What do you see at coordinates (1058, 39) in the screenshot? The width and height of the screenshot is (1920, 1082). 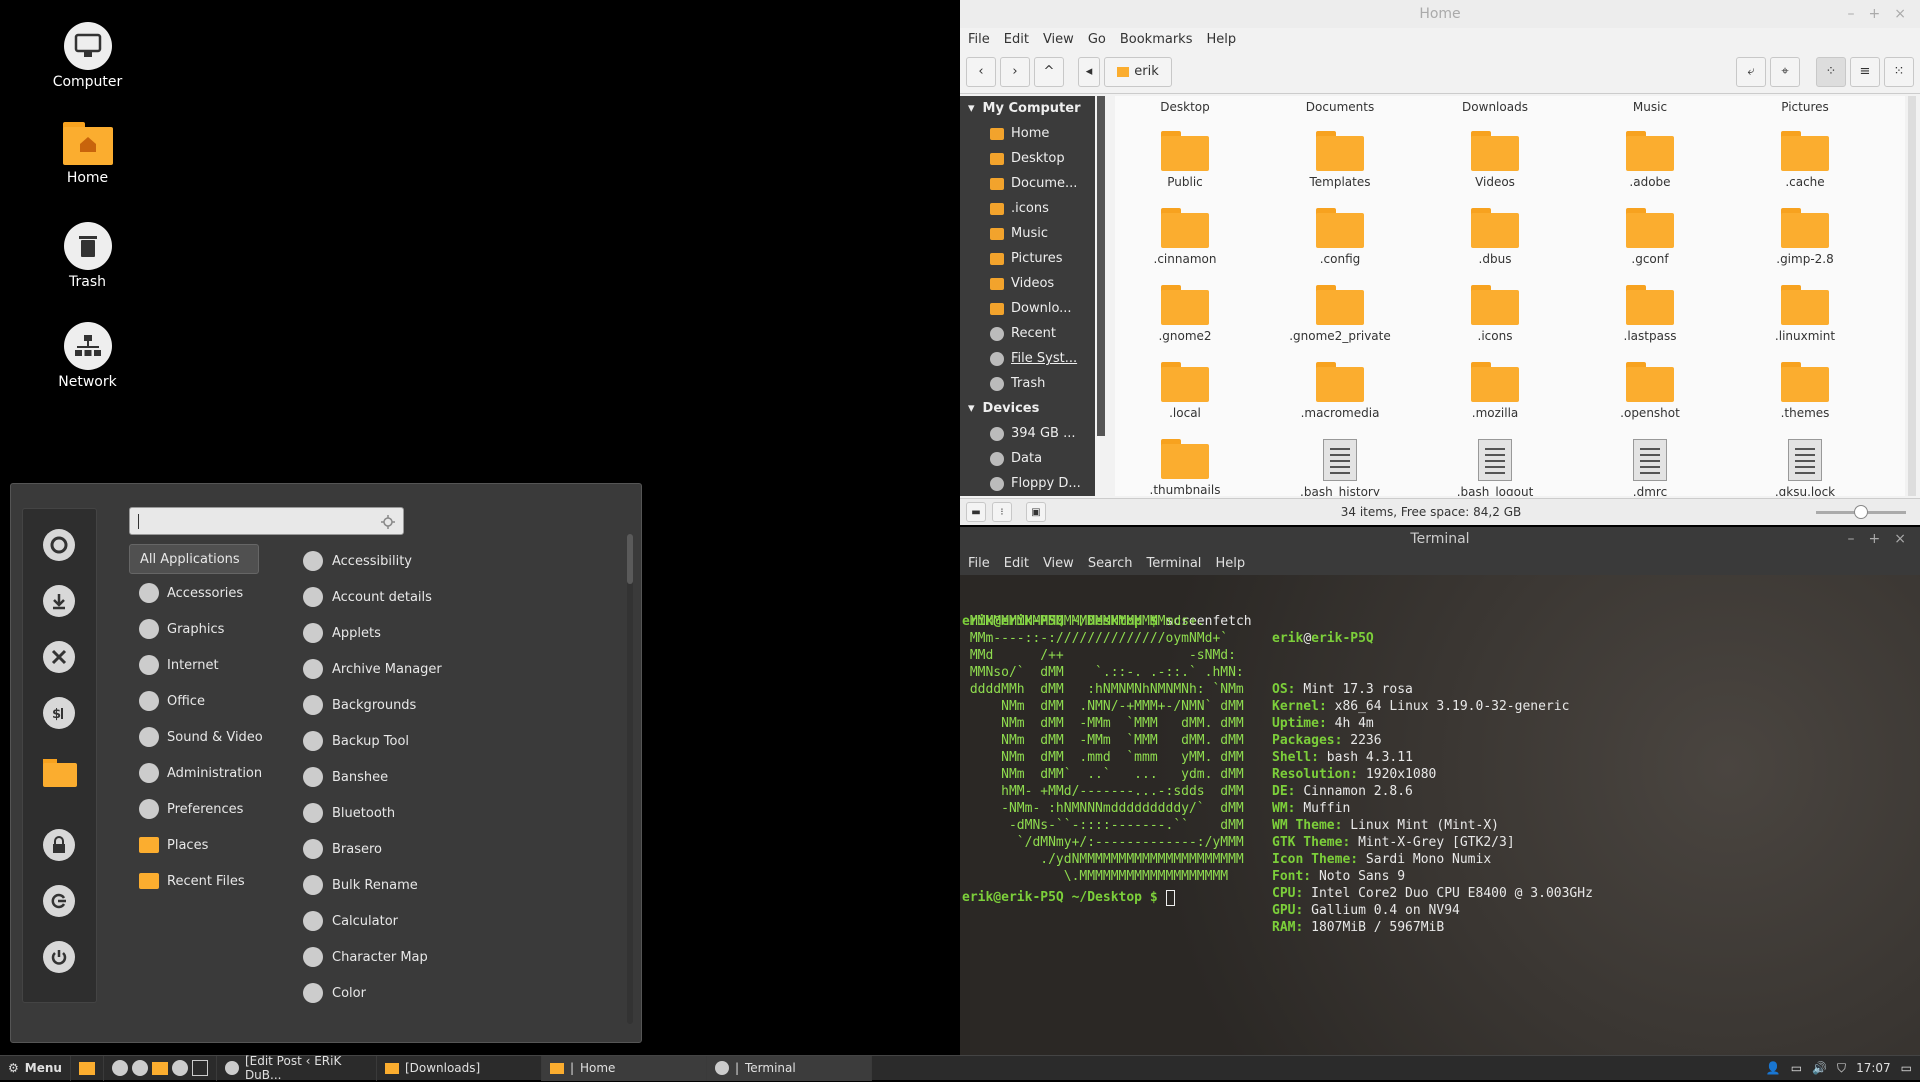 I see `menu-view: View` at bounding box center [1058, 39].